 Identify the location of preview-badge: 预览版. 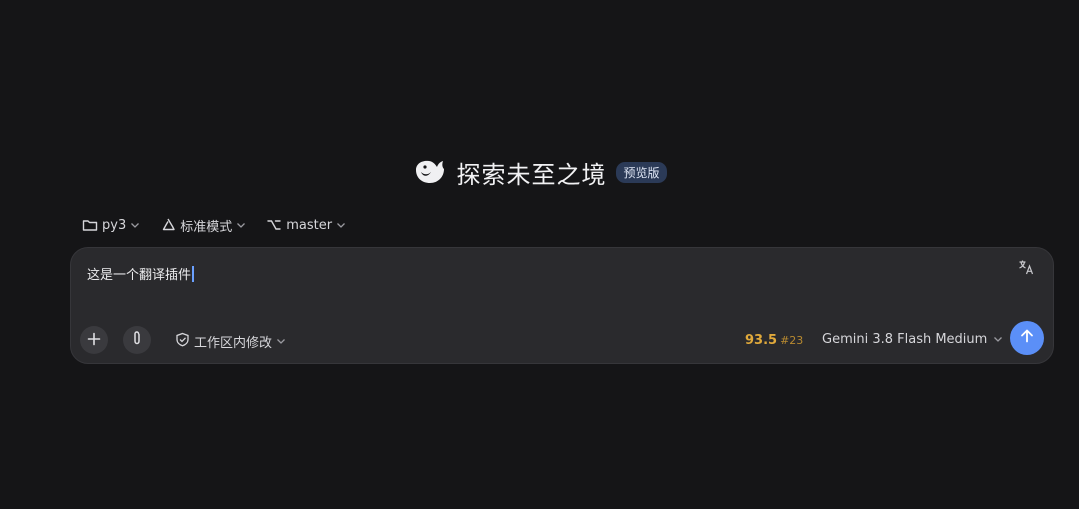
(641, 172).